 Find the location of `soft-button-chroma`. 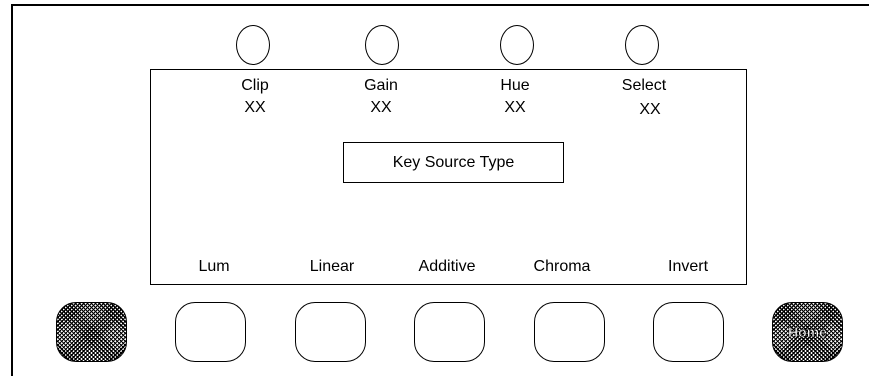

soft-button-chroma is located at coordinates (569, 332).